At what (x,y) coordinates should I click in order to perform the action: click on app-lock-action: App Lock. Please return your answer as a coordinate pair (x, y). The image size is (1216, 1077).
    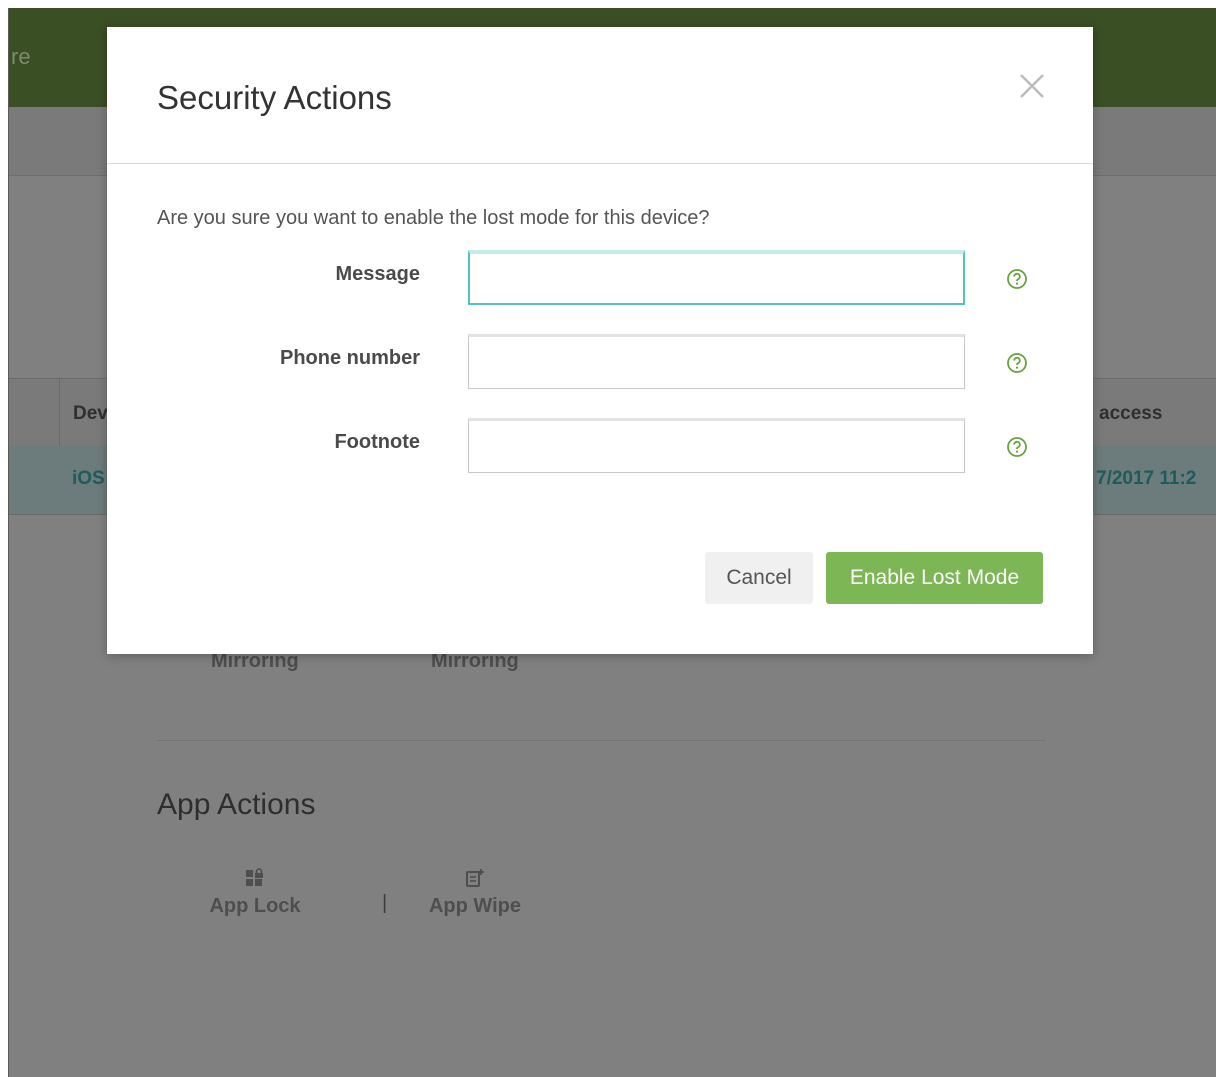
    Looking at the image, I should click on (255, 893).